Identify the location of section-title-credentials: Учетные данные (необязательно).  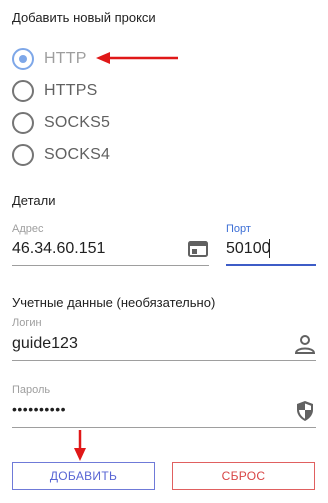
(114, 302).